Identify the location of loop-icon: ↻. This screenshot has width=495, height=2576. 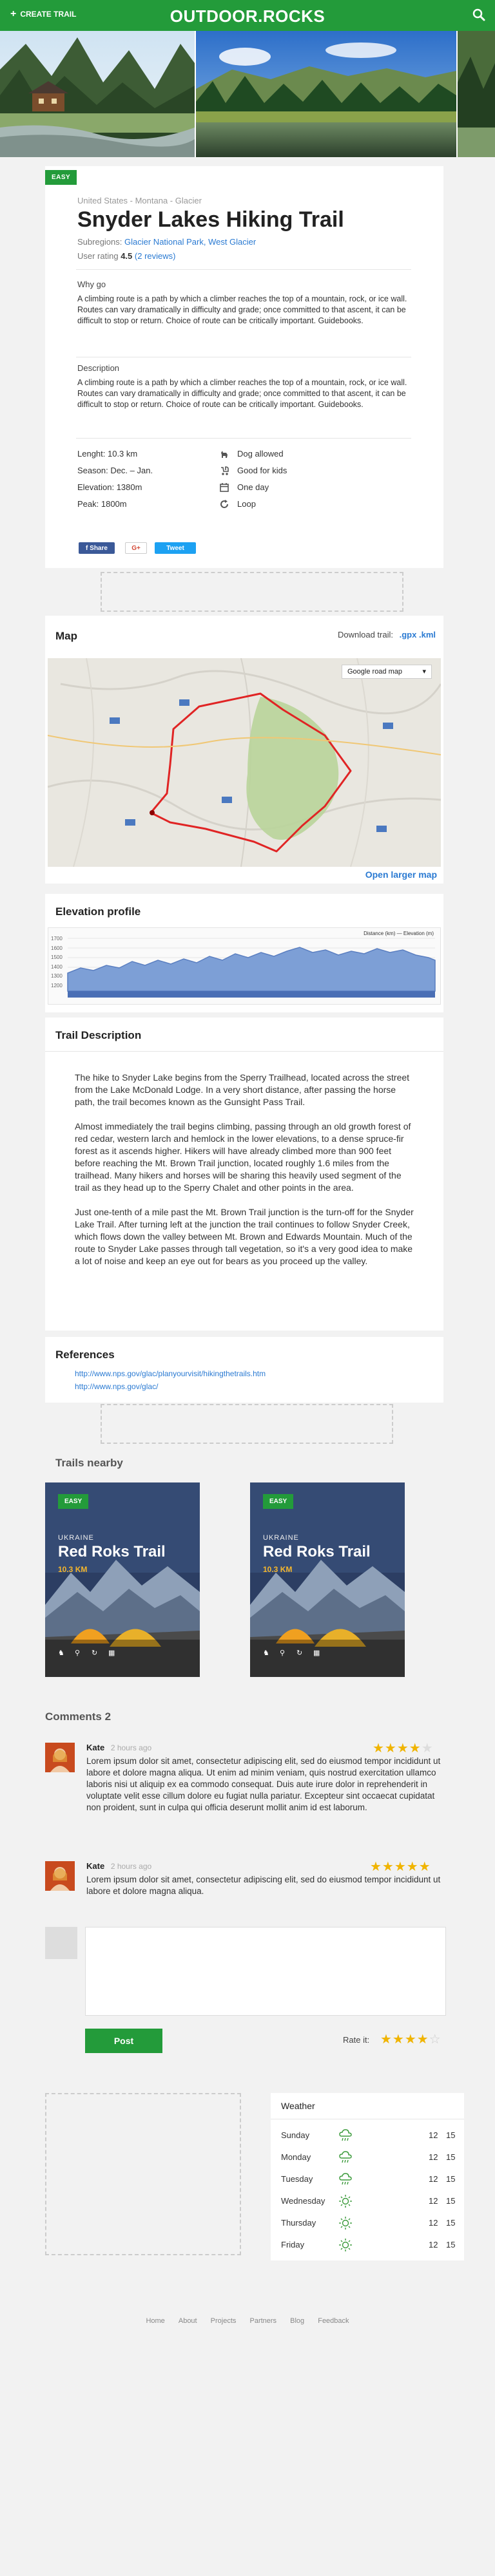
(95, 1653).